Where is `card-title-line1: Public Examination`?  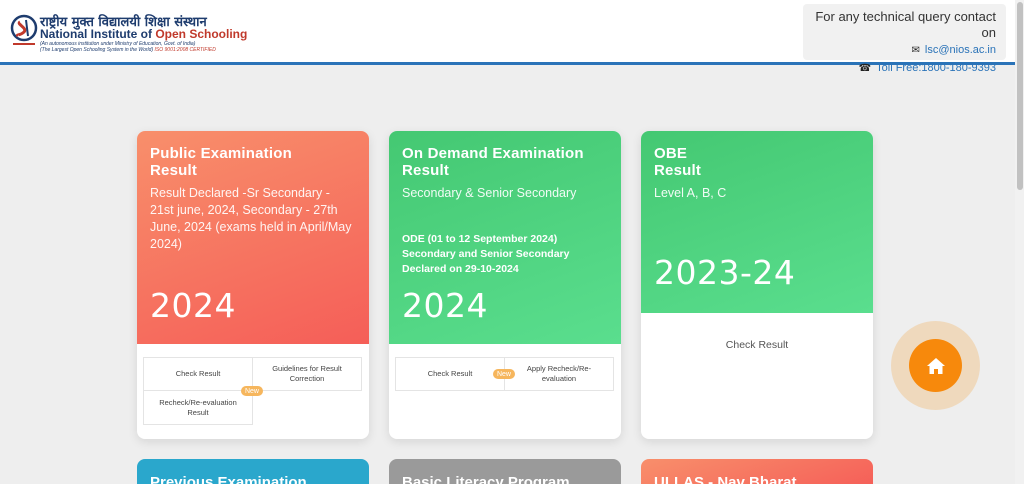
card-title-line1: Public Examination is located at coordinates (221, 153).